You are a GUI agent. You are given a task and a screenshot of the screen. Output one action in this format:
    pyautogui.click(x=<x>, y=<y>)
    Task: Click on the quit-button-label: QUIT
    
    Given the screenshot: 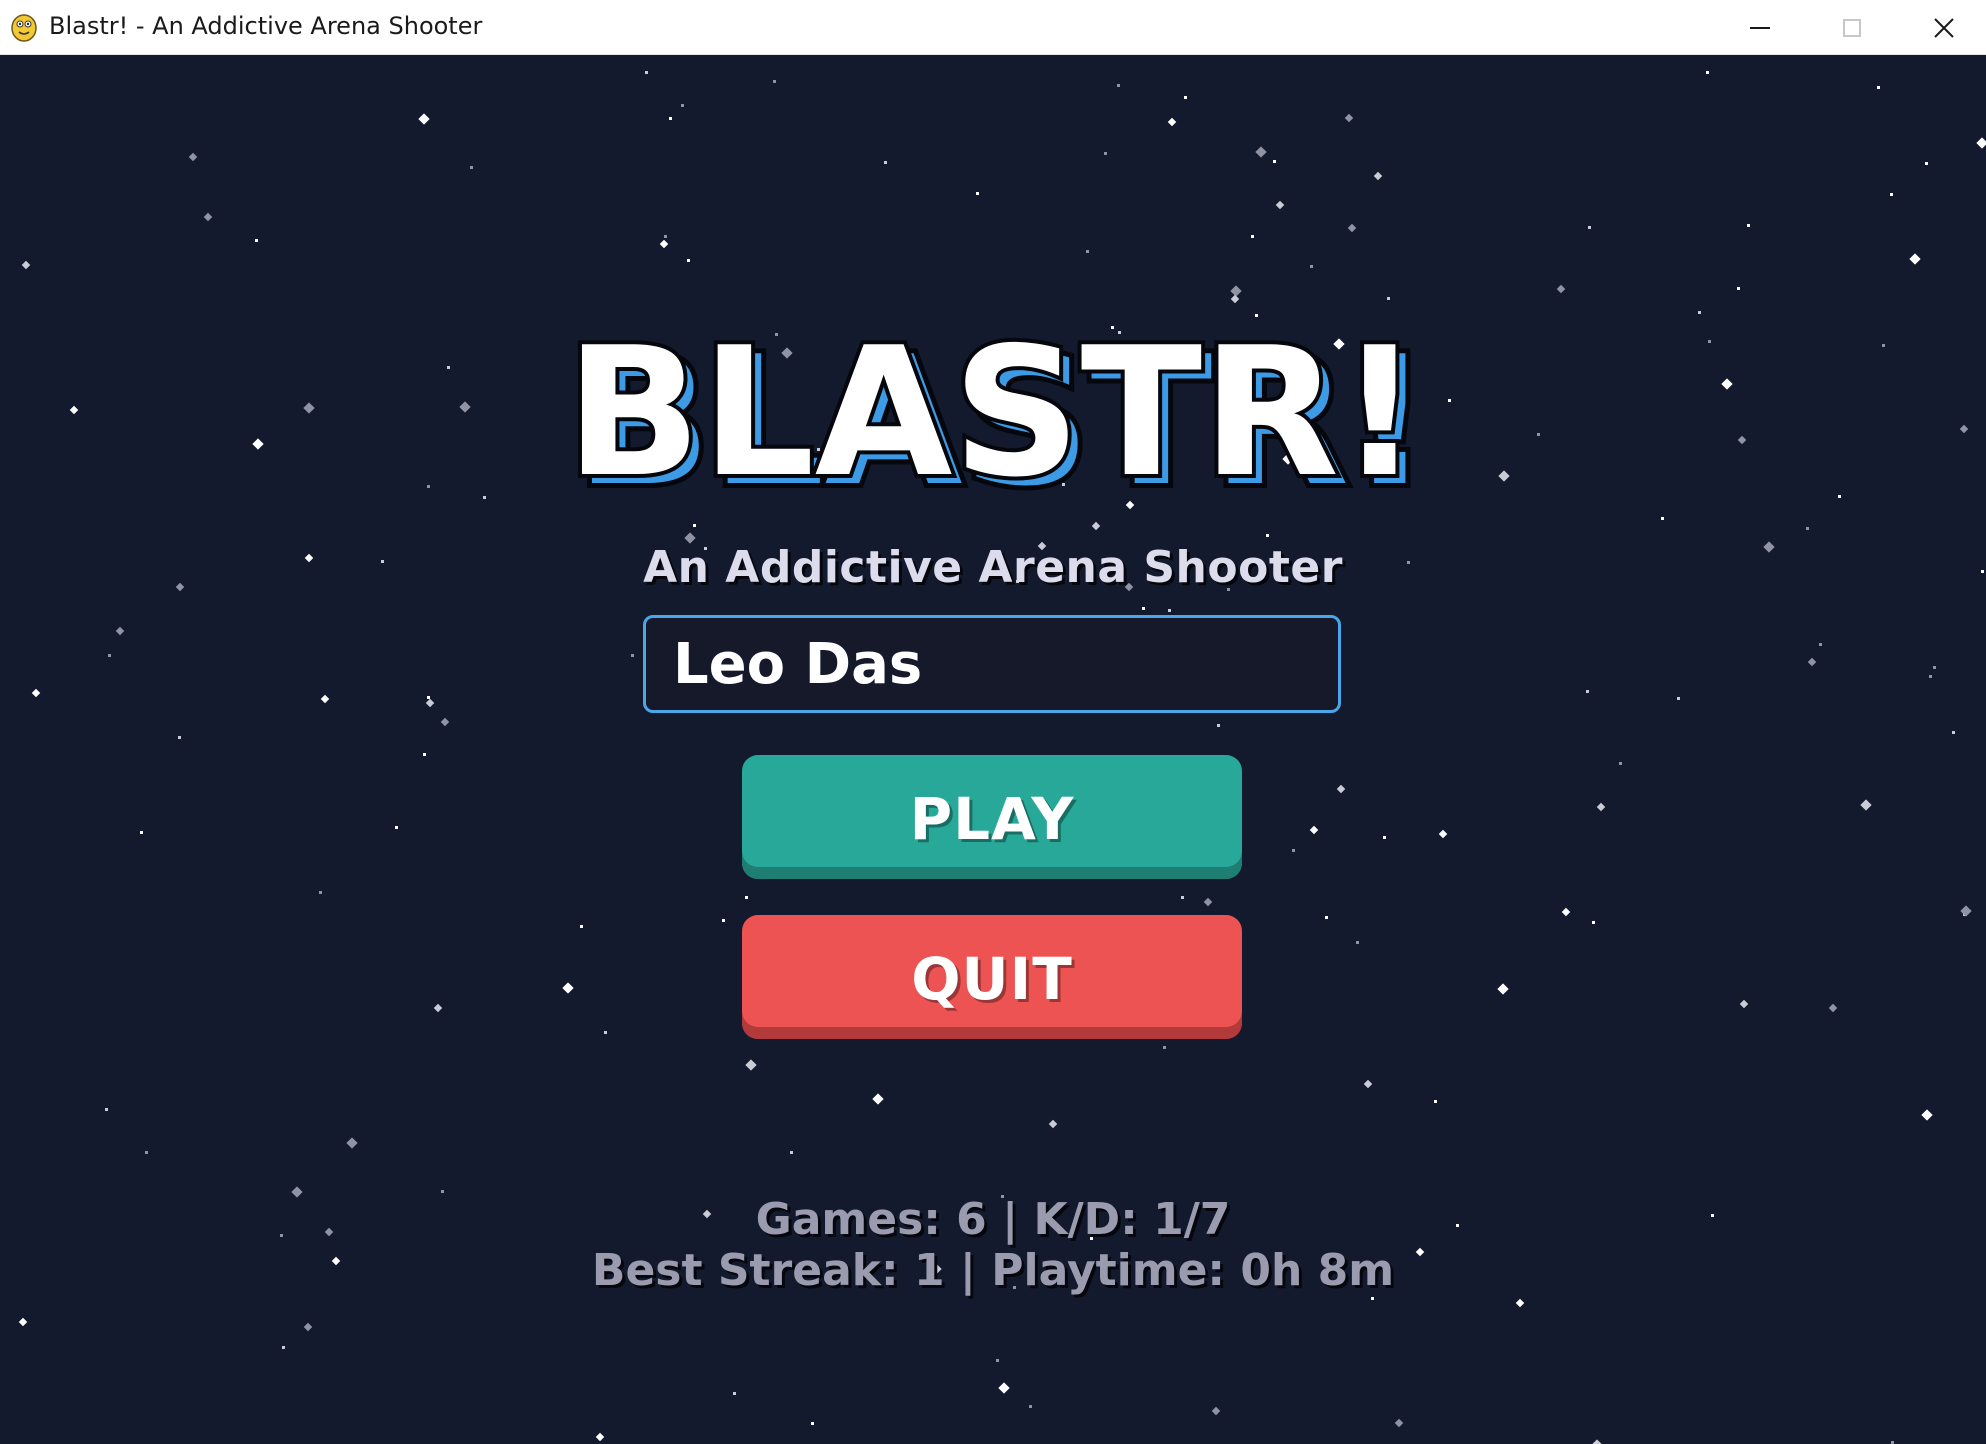 What is the action you would take?
    pyautogui.click(x=992, y=979)
    